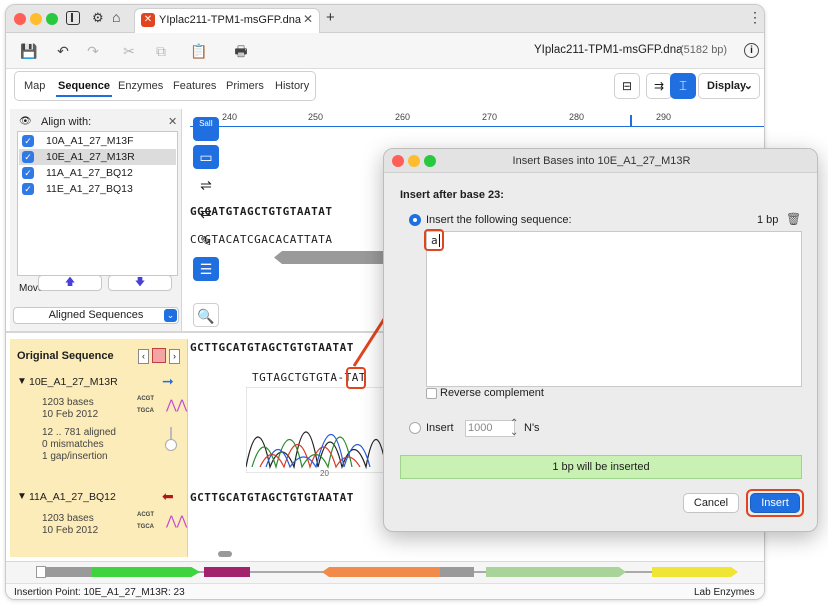  Describe the element at coordinates (116, 17) in the screenshot. I see `home-icon: ⌂` at that location.